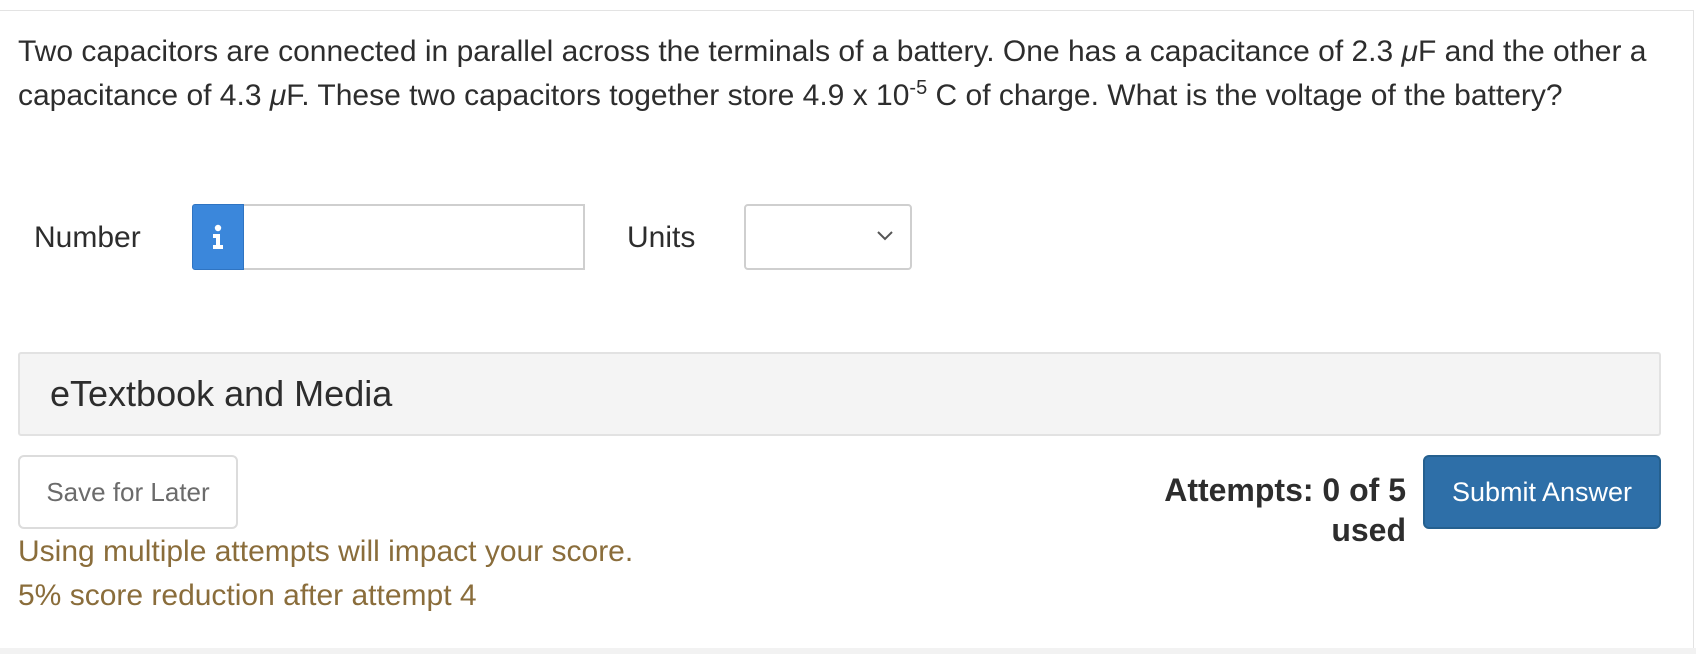  I want to click on etextbook-media-label: eTextbook and Media, so click(221, 393).